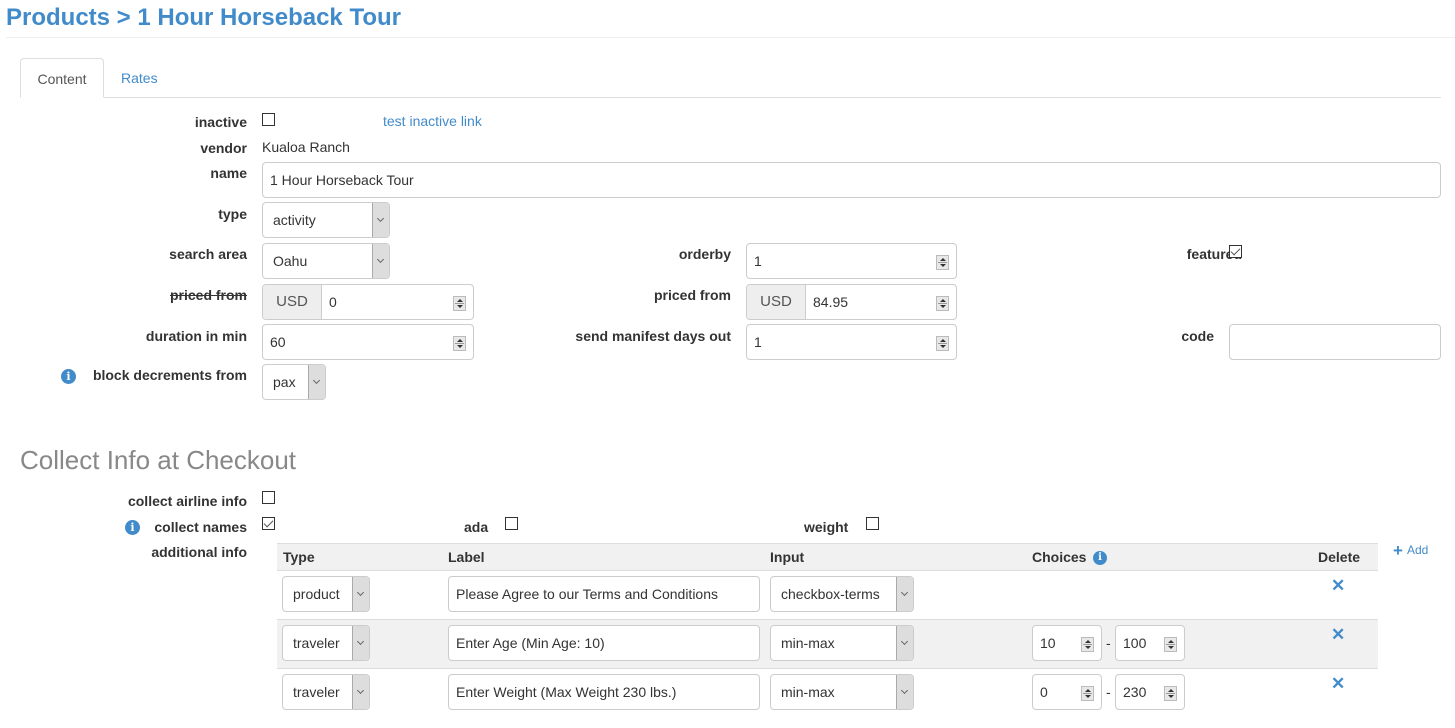  Describe the element at coordinates (787, 557) in the screenshot. I see `column-input: Input` at that location.